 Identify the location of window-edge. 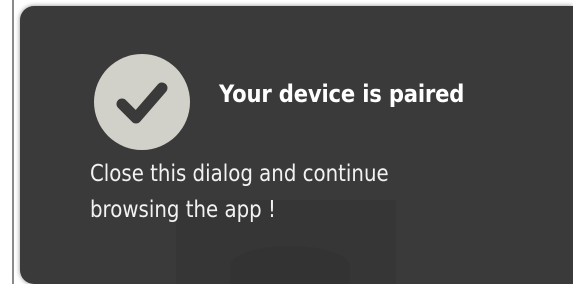
(13, 142).